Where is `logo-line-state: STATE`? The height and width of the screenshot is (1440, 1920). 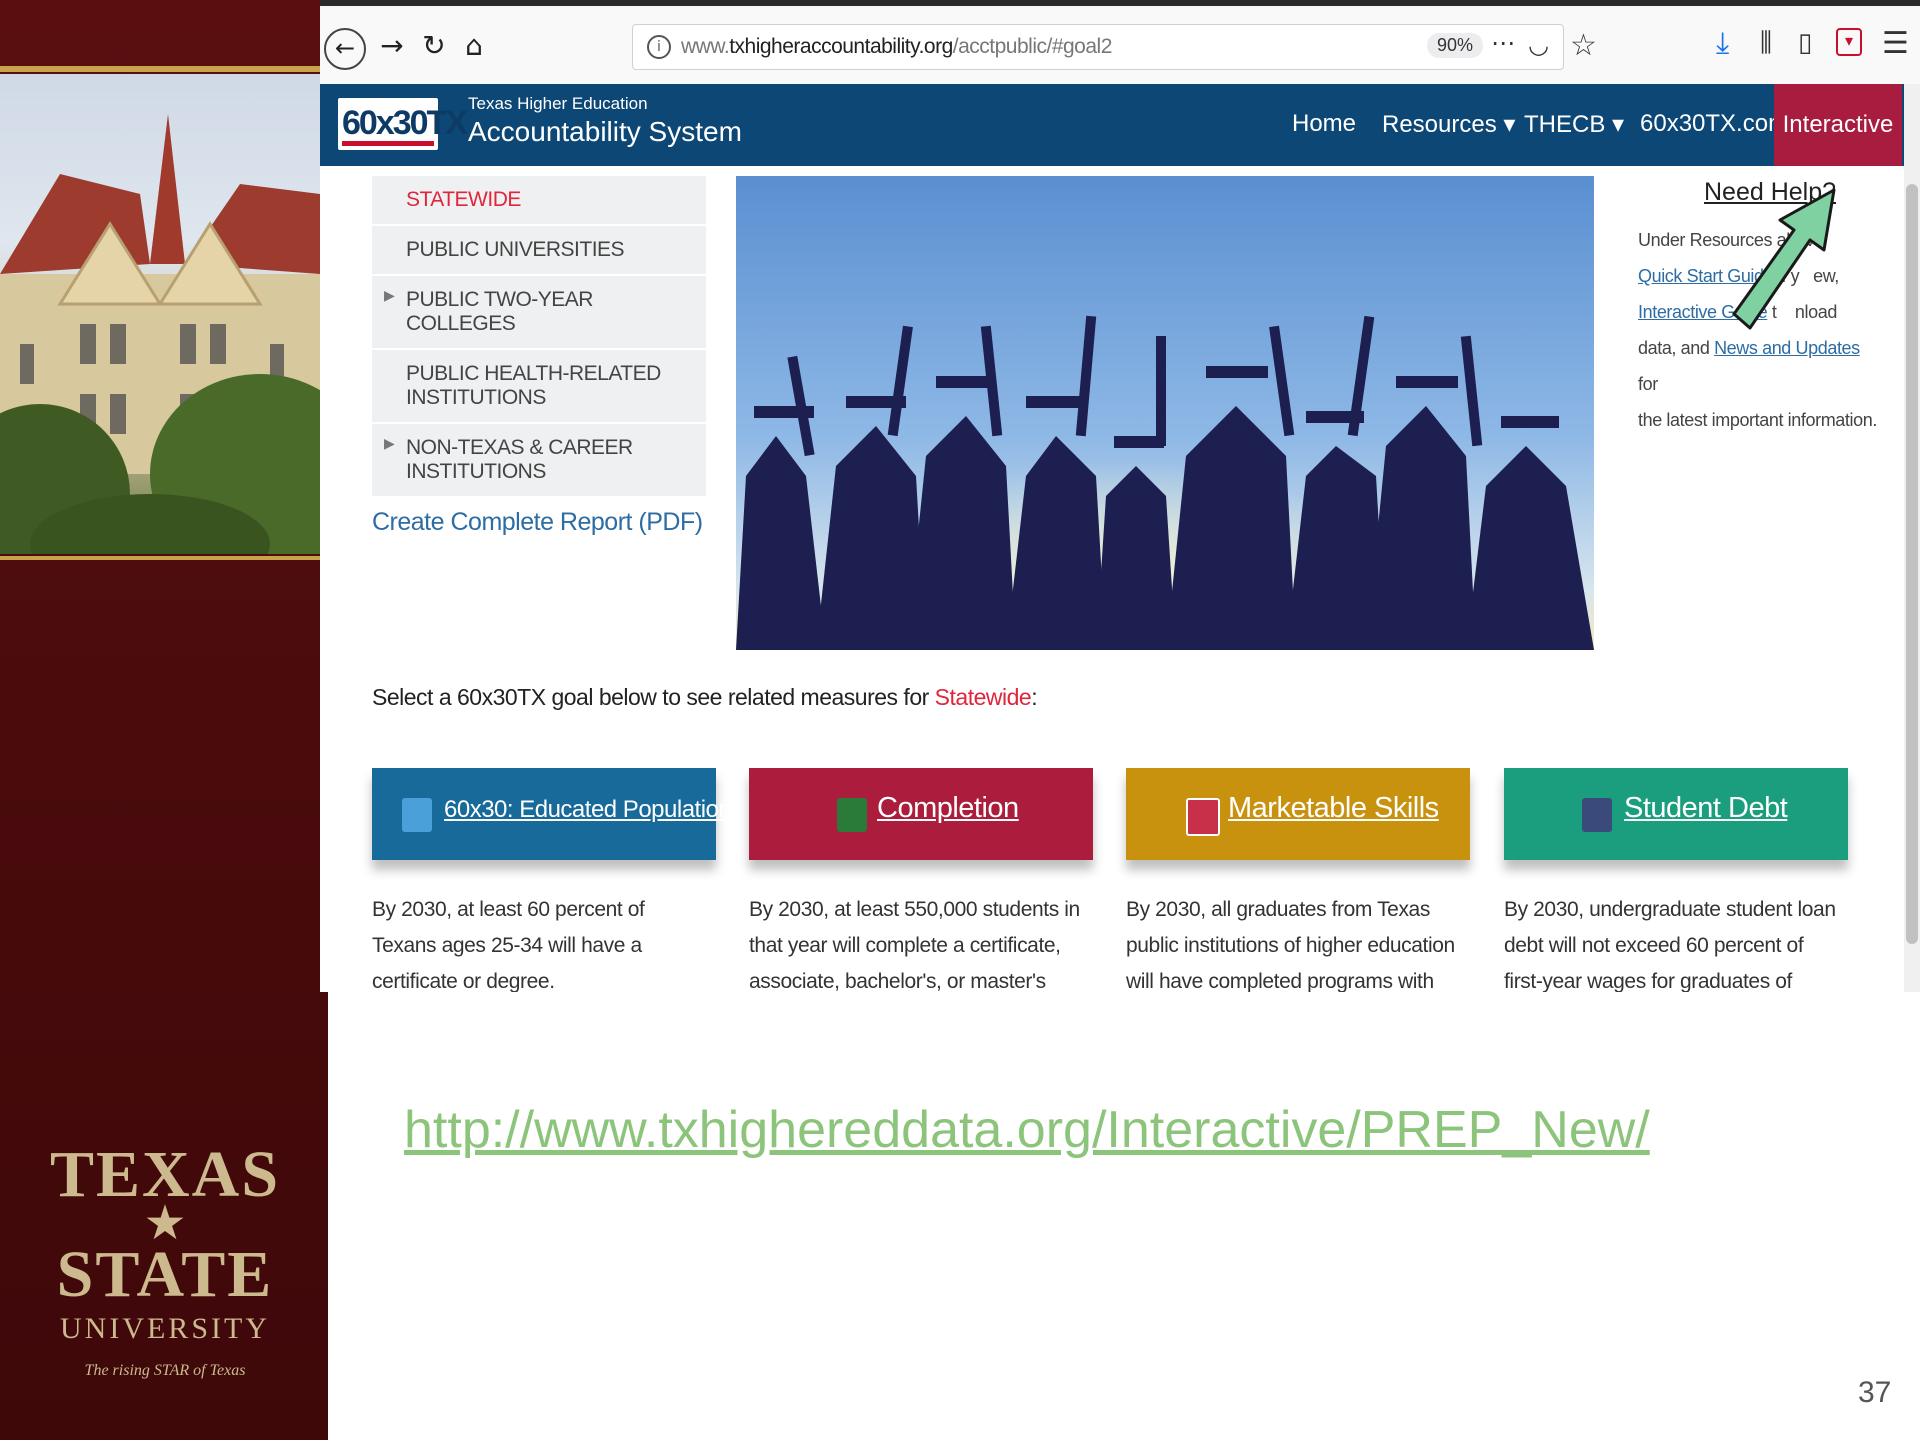 logo-line-state: STATE is located at coordinates (165, 1274).